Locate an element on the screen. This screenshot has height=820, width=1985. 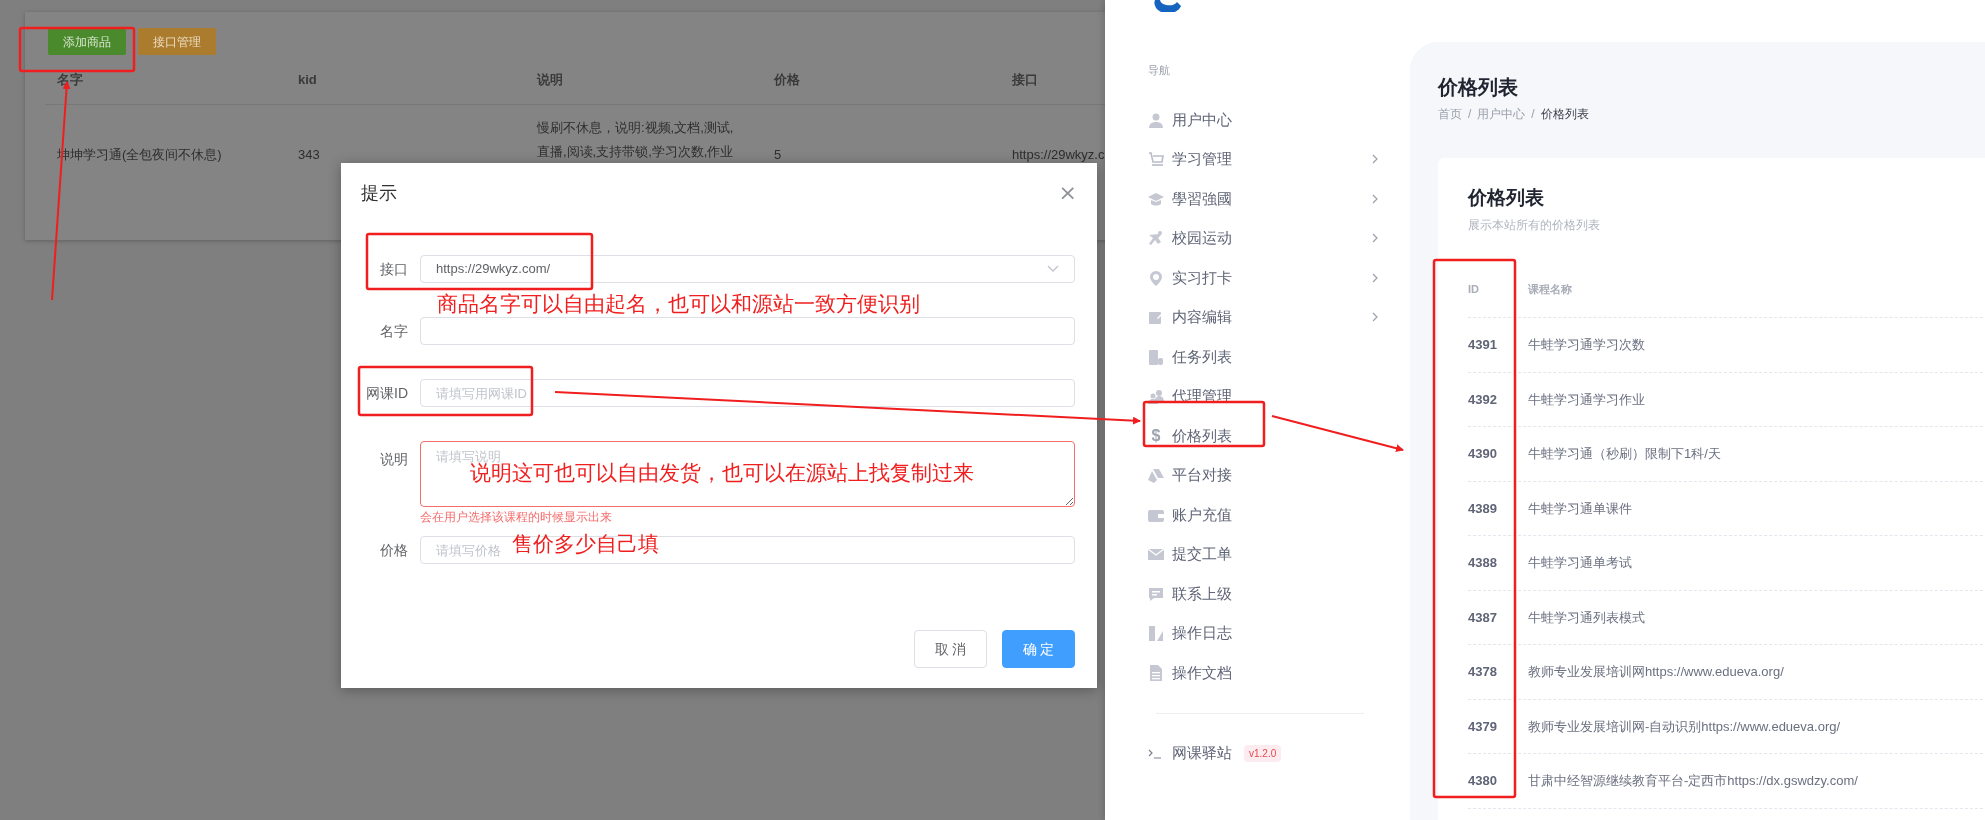
nav-item: 联系上级 is located at coordinates (1268, 594).